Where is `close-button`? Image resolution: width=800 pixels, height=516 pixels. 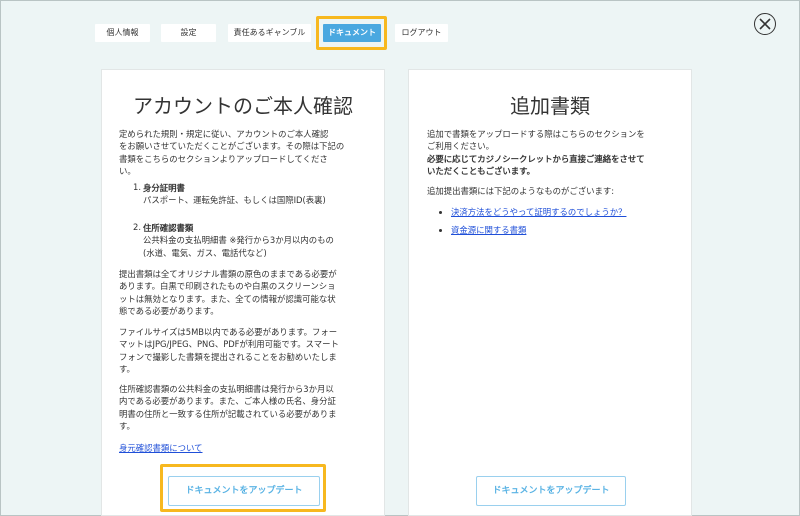 close-button is located at coordinates (765, 24).